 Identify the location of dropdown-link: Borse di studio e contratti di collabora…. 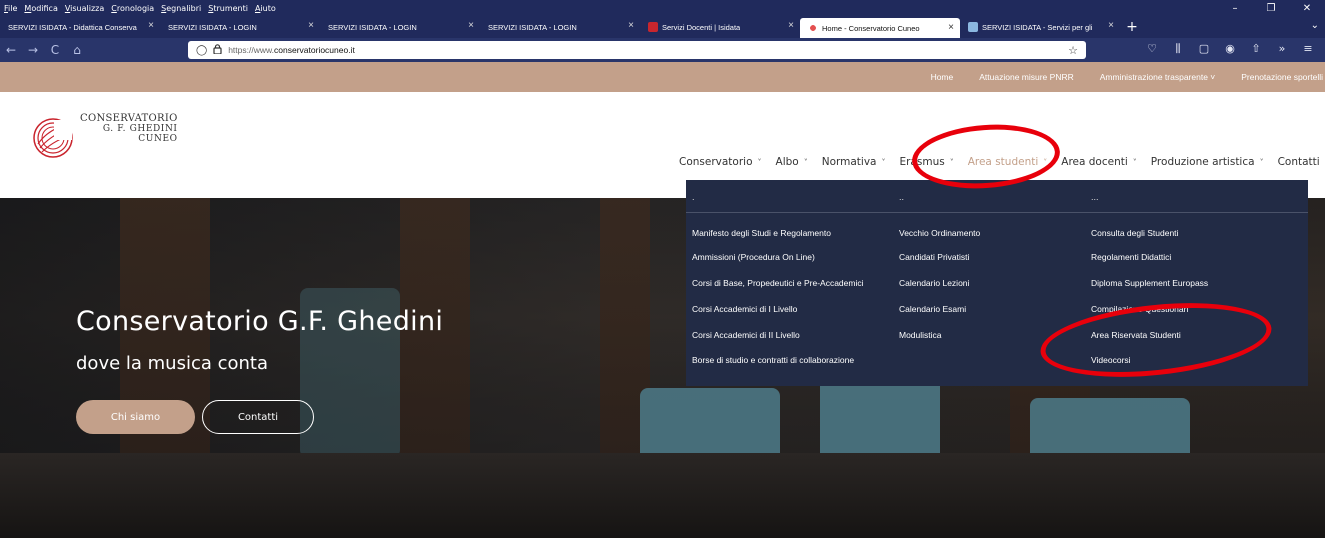
(773, 360).